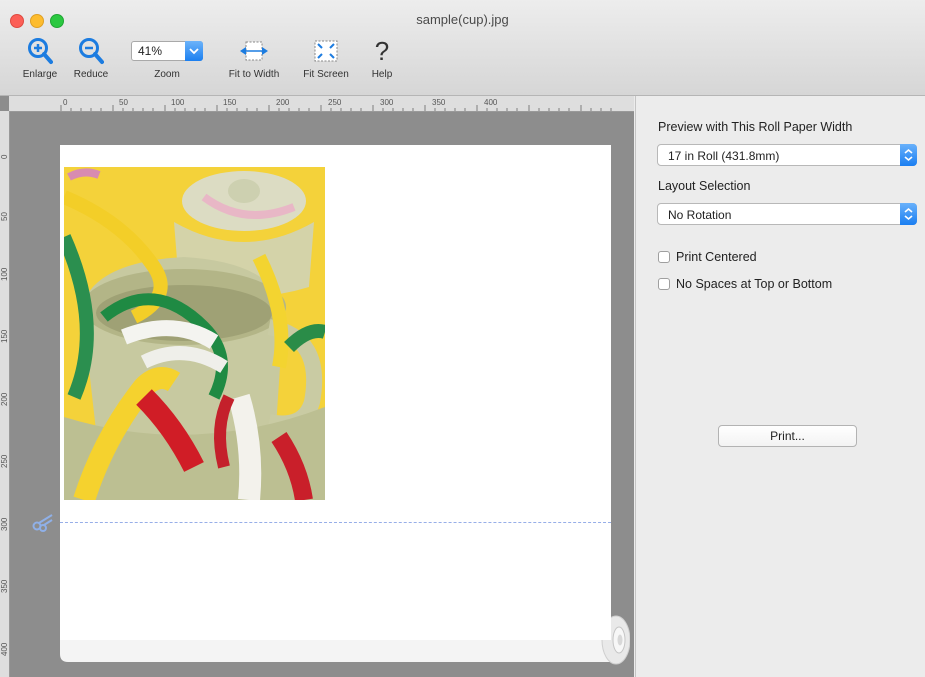  What do you see at coordinates (754, 284) in the screenshot?
I see `no-spaces-label: No Spaces at Top or Bottom` at bounding box center [754, 284].